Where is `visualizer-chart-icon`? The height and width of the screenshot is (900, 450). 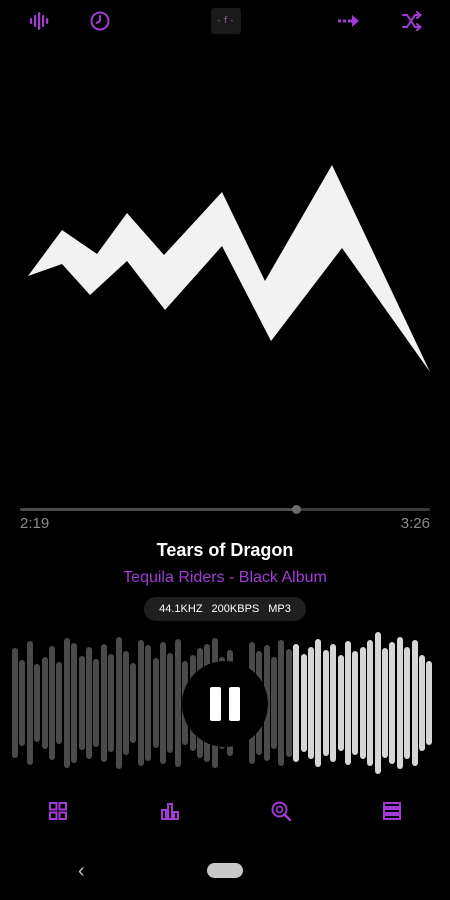 visualizer-chart-icon is located at coordinates (170, 811).